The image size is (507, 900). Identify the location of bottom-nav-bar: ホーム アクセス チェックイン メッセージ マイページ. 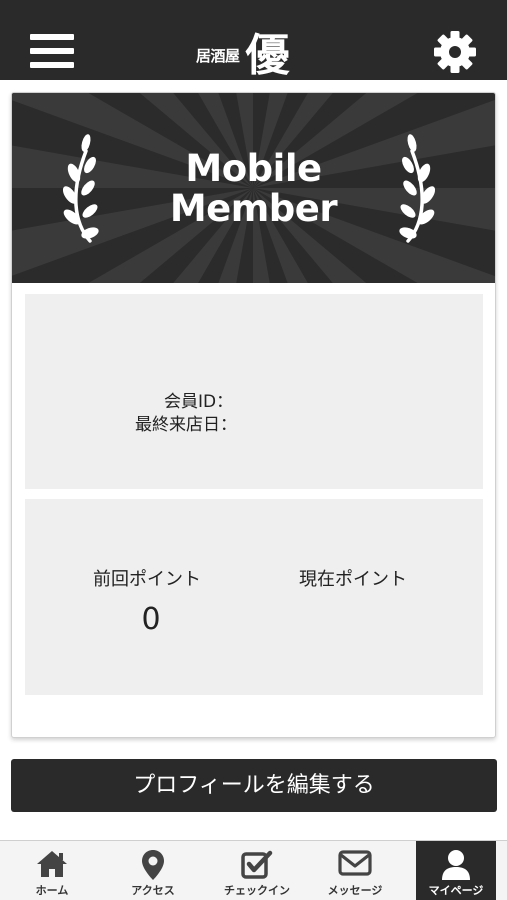
(253, 870).